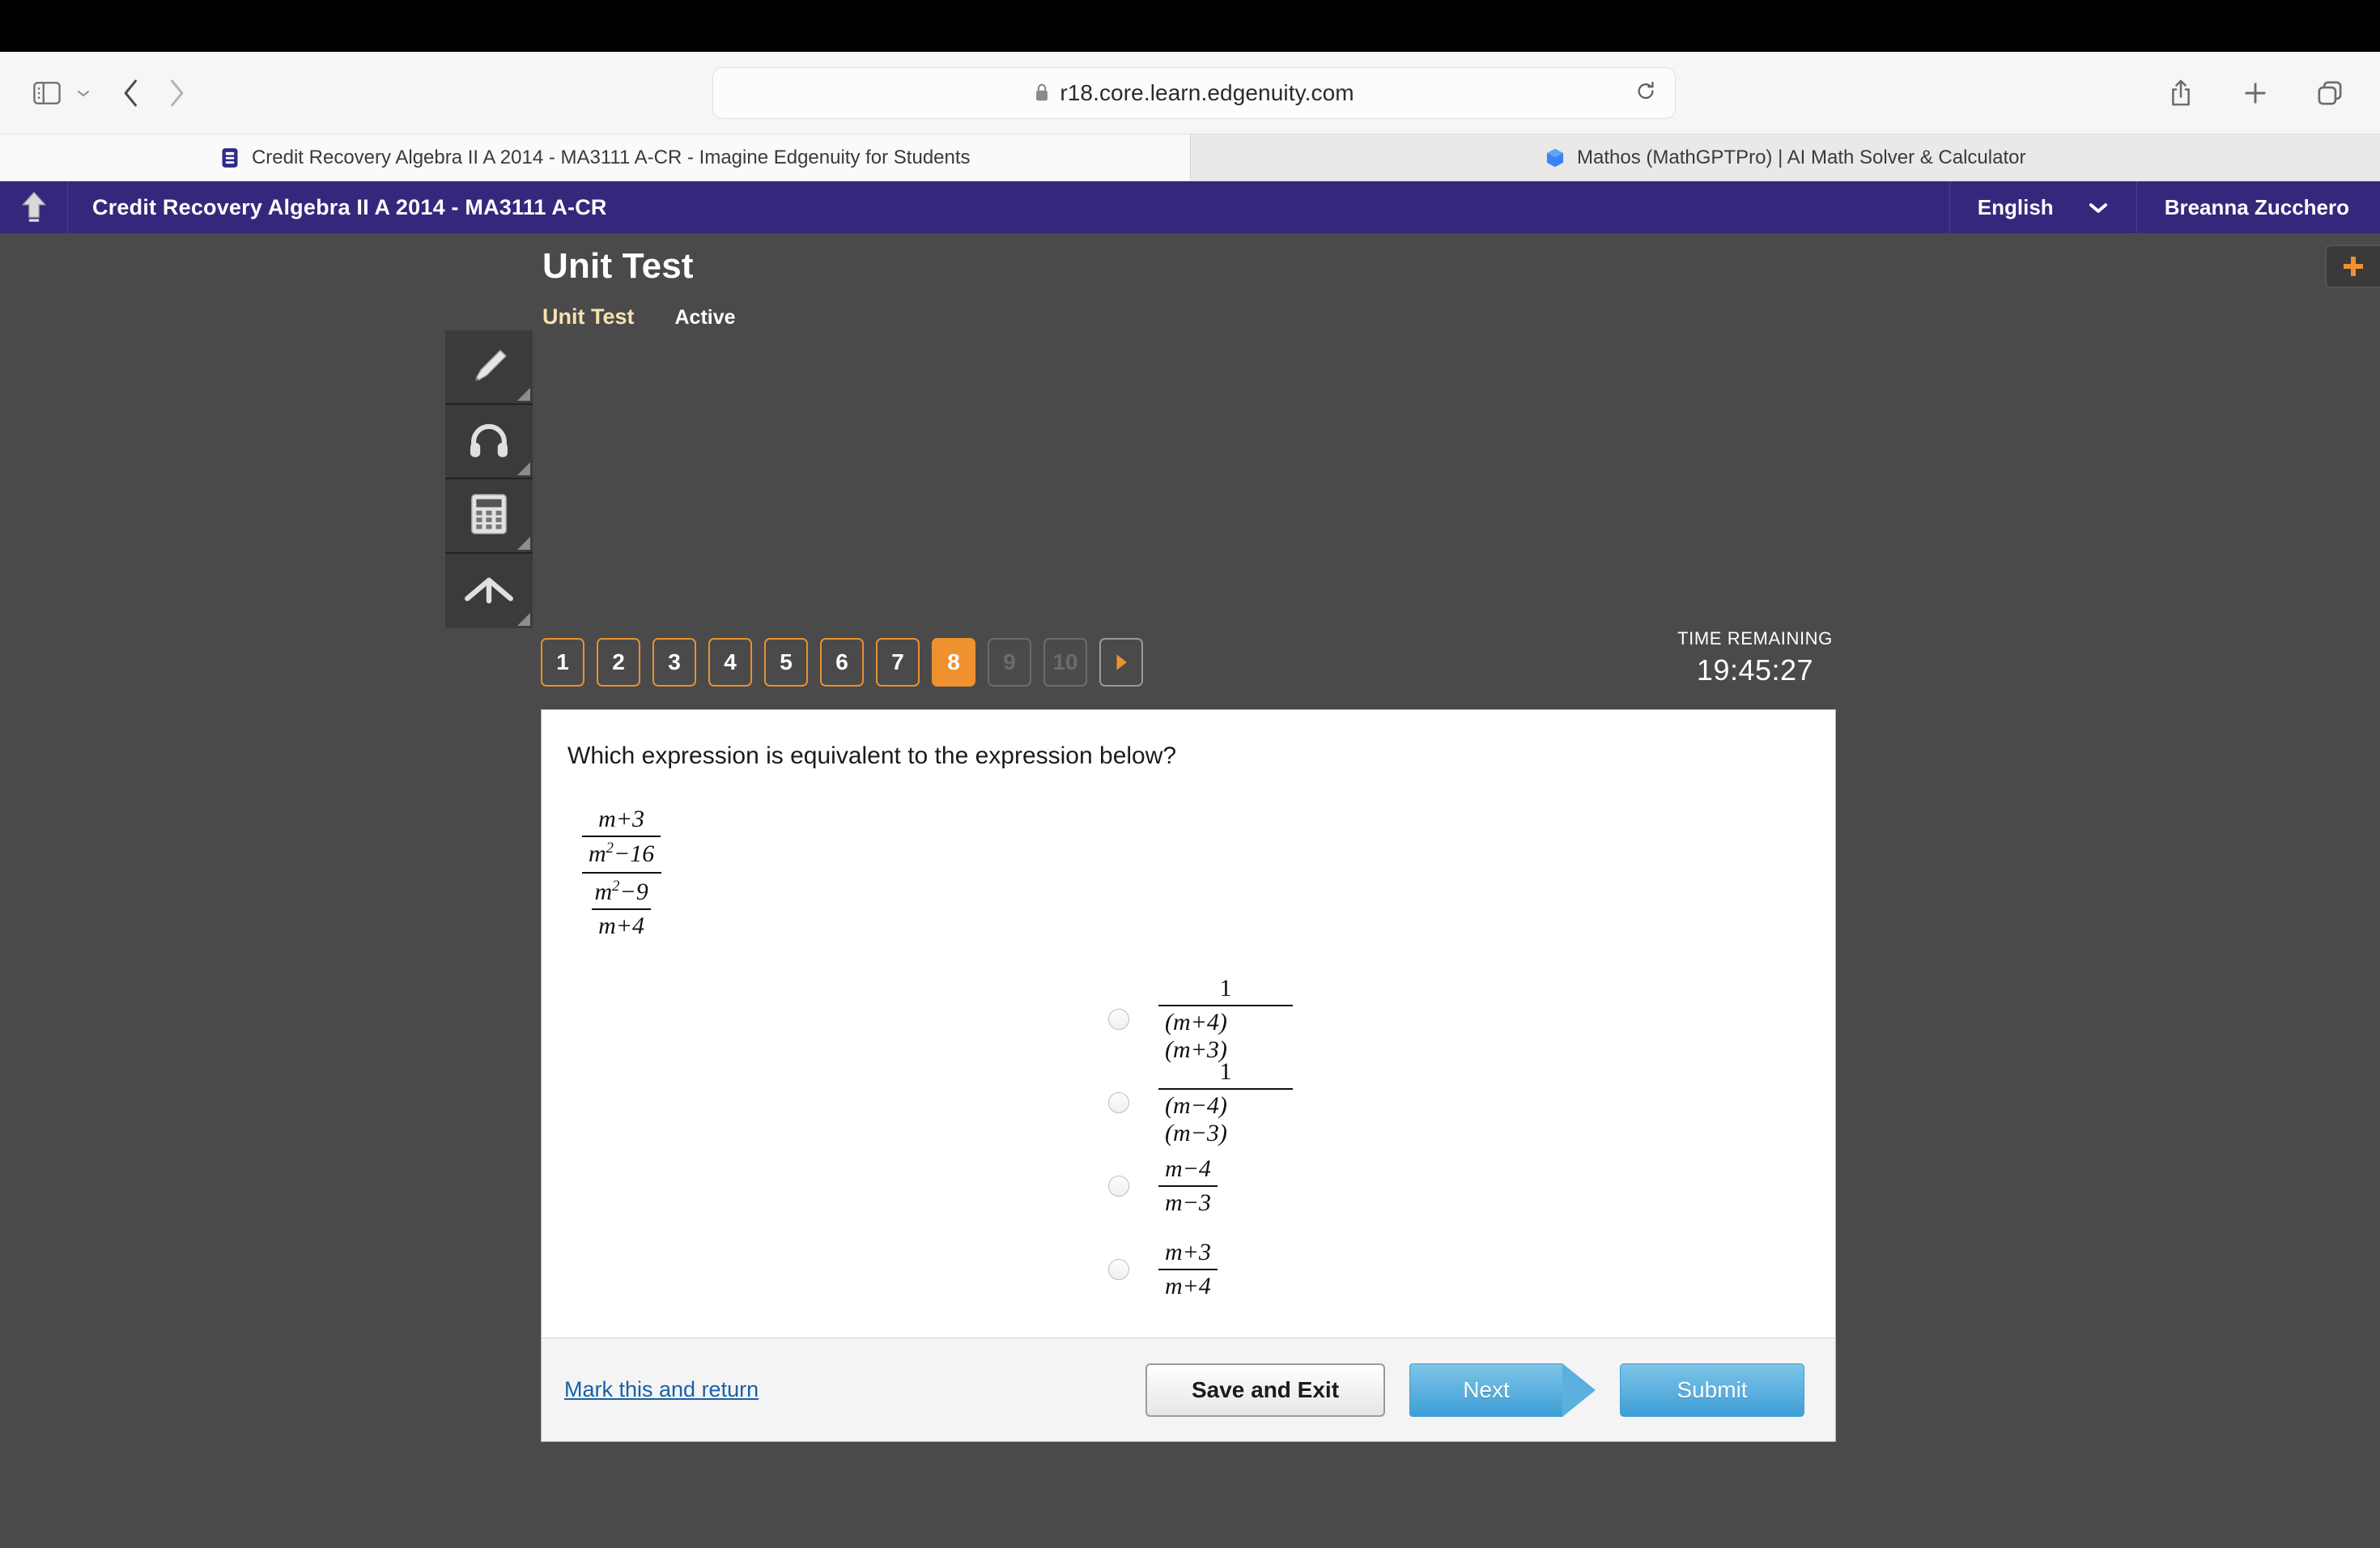 The image size is (2380, 1548). Describe the element at coordinates (1009, 663) in the screenshot. I see `question-button-9: 9` at that location.